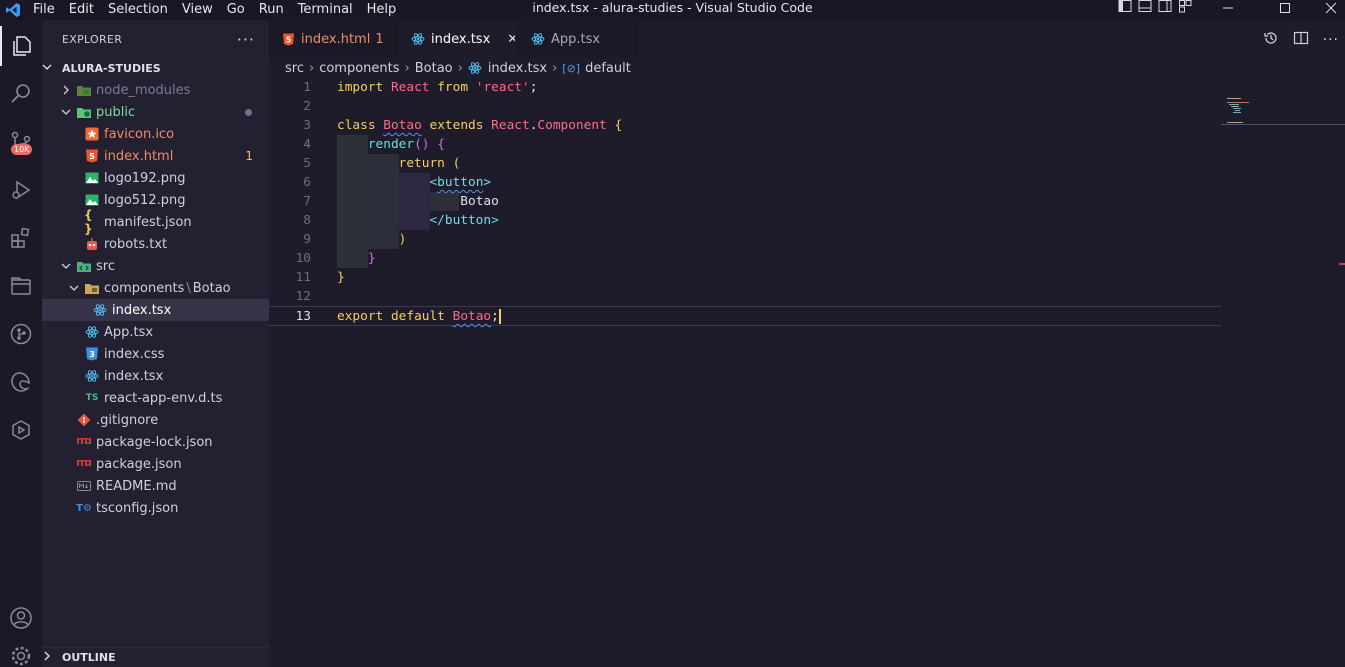 This screenshot has height=667, width=1345. What do you see at coordinates (22, 149) in the screenshot?
I see `source-control-badge: 10K` at bounding box center [22, 149].